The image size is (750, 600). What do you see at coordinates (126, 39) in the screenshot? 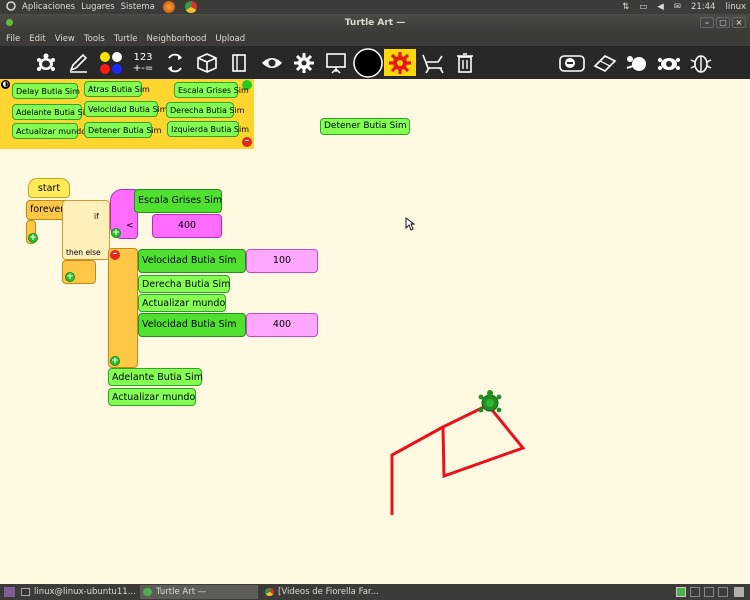
I see `menu-turtle: Turtle` at bounding box center [126, 39].